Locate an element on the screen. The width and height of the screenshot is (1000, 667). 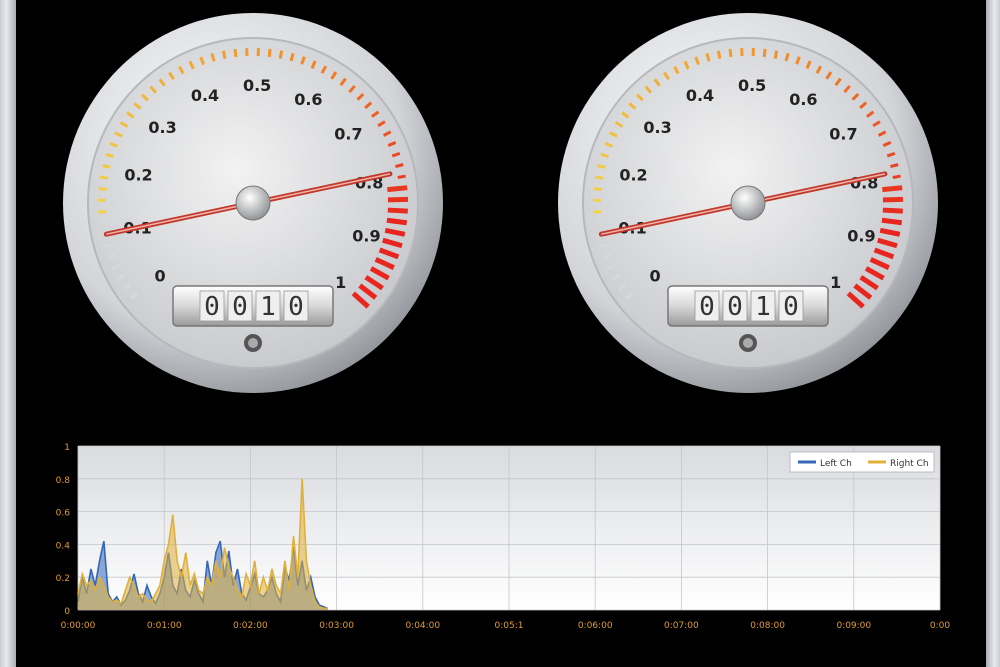
chart-x-tick-label: 0:07:00 is located at coordinates (681, 626).